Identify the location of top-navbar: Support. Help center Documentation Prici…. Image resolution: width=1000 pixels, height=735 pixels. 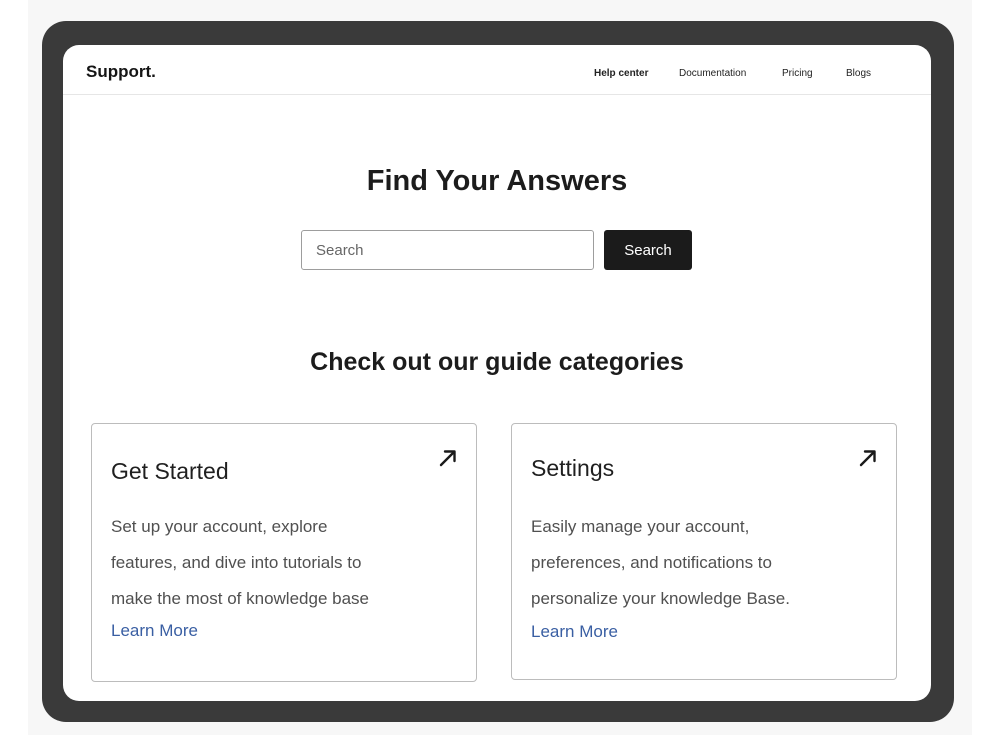
(497, 70).